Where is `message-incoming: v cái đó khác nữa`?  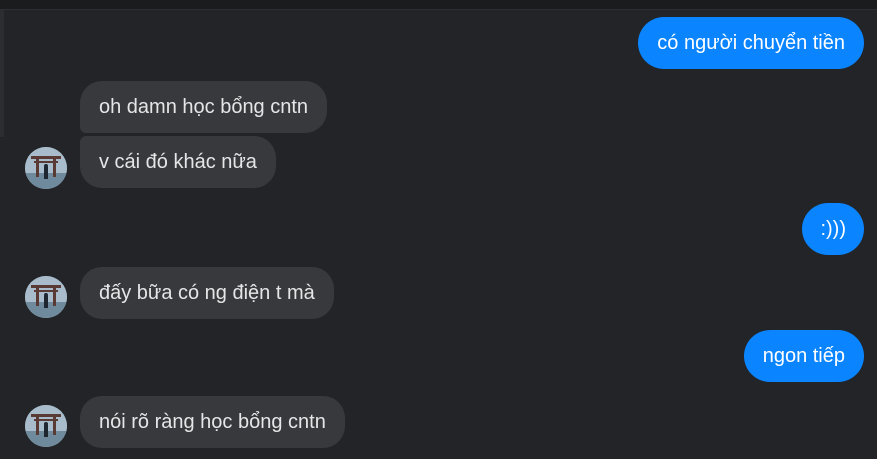 message-incoming: v cái đó khác nữa is located at coordinates (178, 162).